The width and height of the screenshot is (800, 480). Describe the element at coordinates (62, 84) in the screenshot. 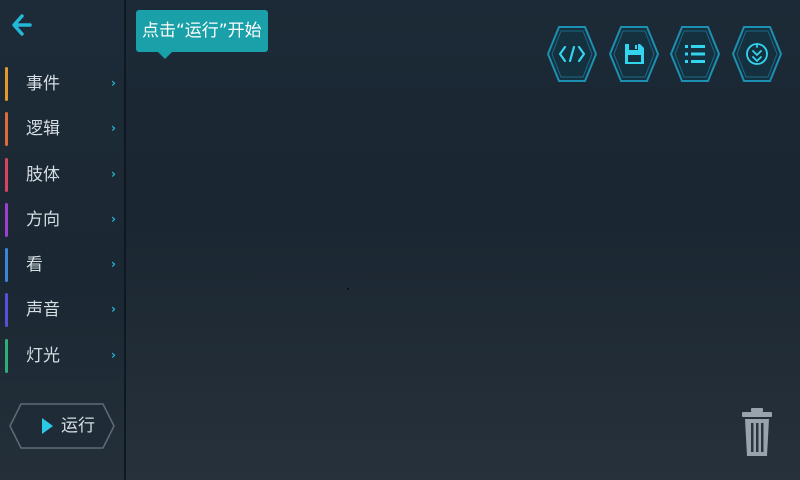

I see `category-item-events: 事件 ›` at that location.